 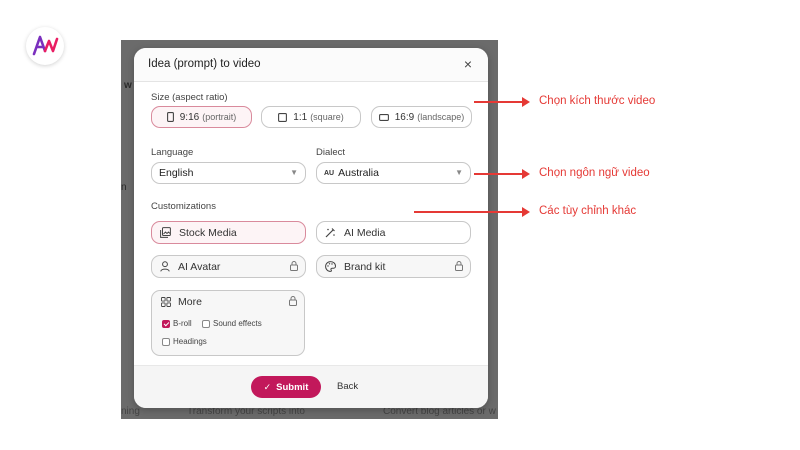 I want to click on stock-media-icon, so click(x=165, y=232).